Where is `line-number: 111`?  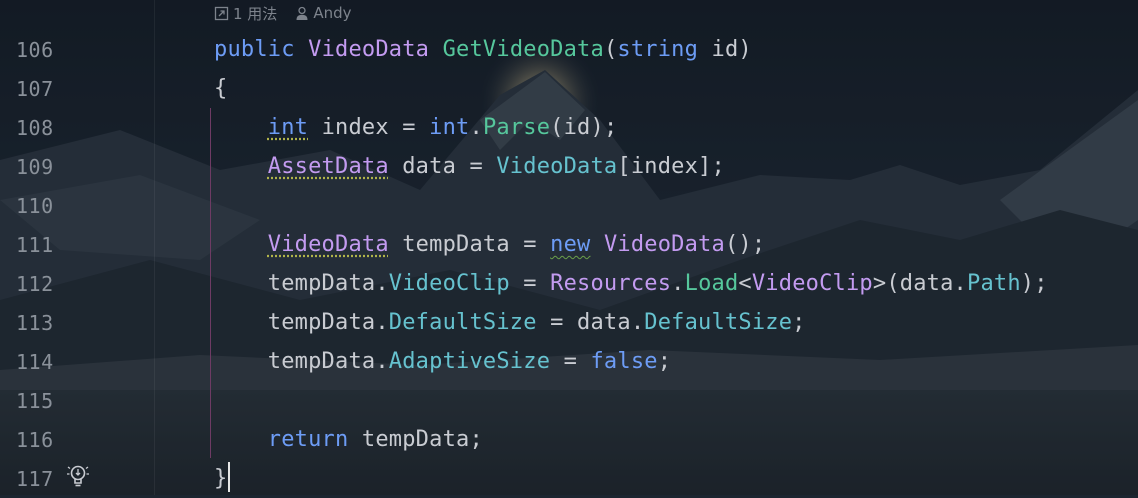
line-number: 111 is located at coordinates (41, 245).